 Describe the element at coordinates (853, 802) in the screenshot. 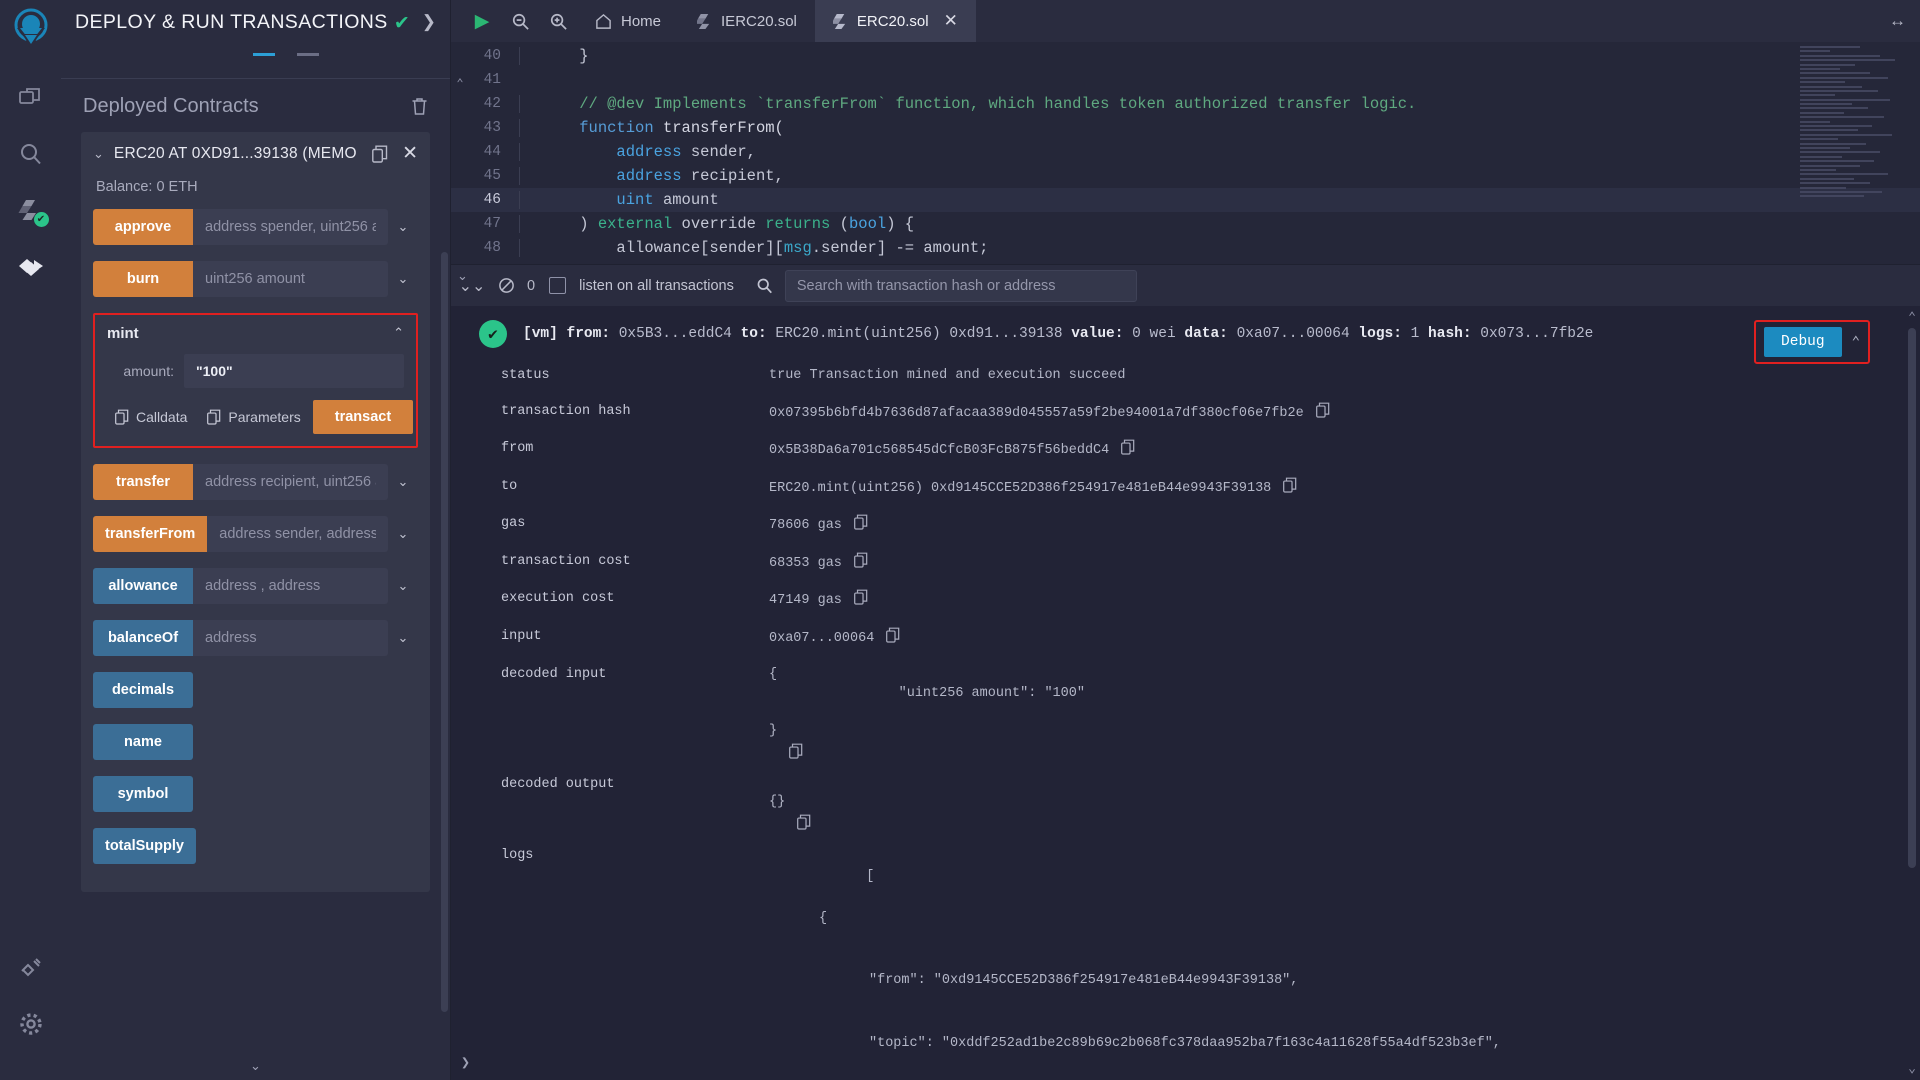

I see `copy-decoded-output-icon` at that location.